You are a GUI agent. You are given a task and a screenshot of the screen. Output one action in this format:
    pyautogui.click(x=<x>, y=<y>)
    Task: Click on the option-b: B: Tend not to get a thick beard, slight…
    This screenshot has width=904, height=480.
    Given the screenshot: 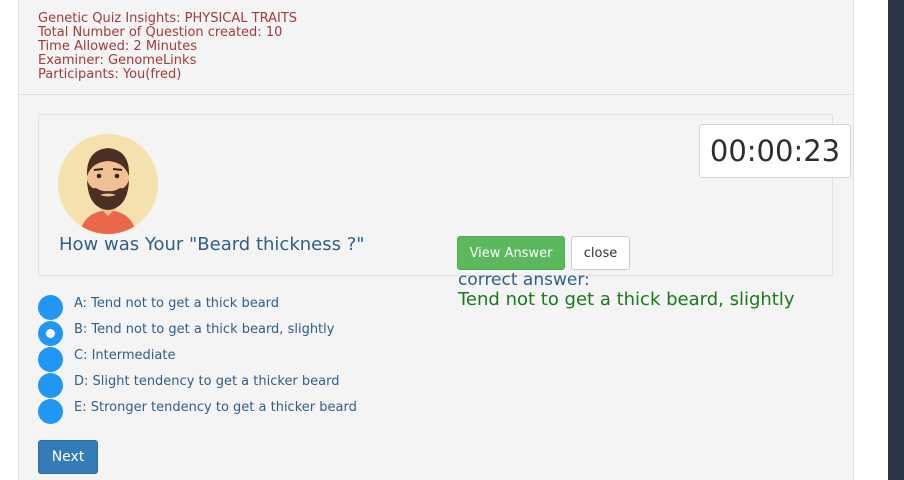 What is the action you would take?
    pyautogui.click(x=248, y=334)
    